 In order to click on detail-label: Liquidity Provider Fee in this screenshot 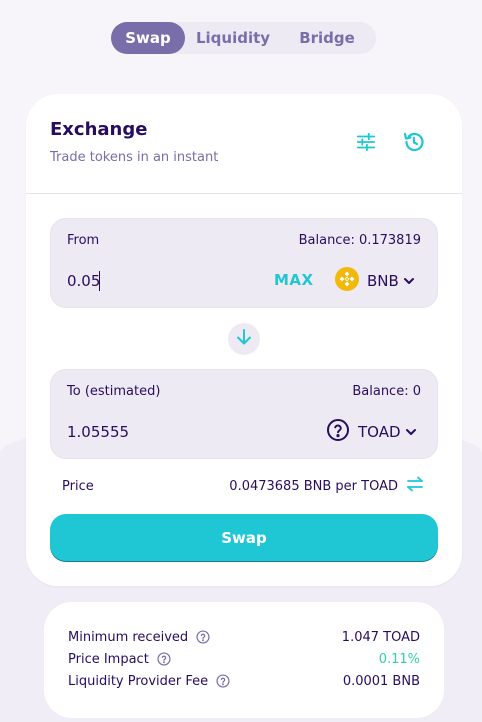, I will do `click(138, 681)`.